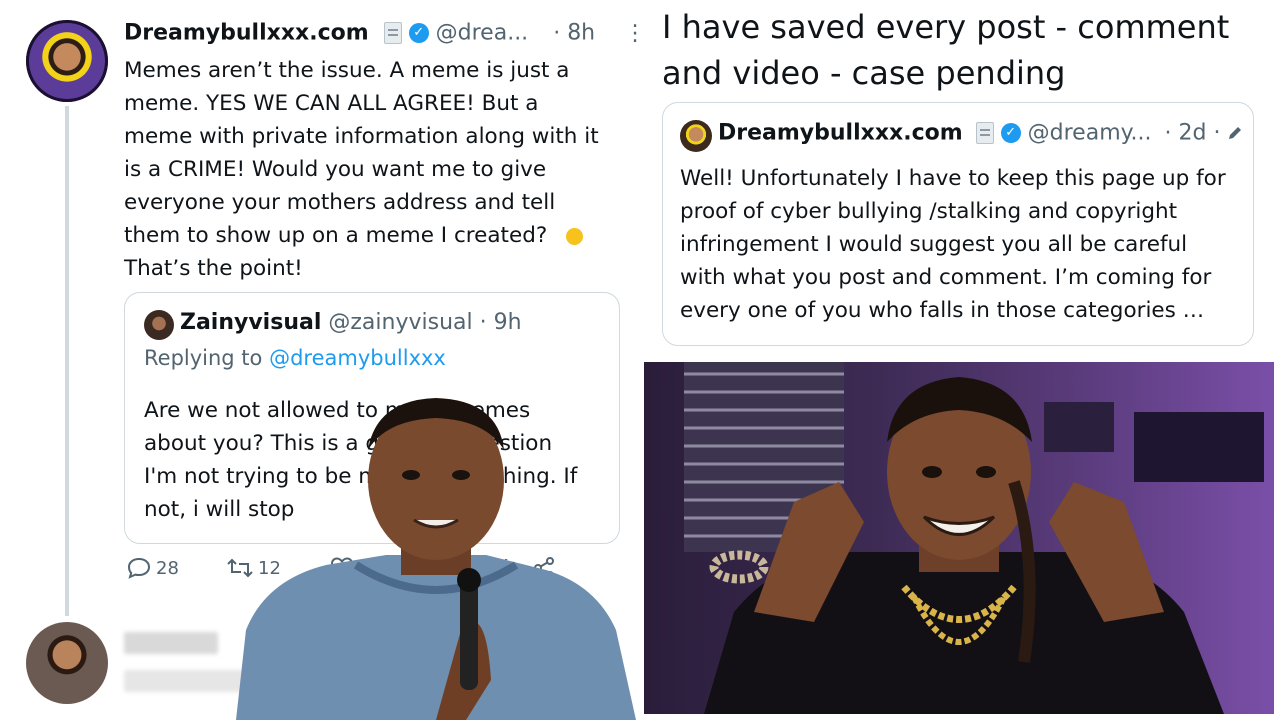  I want to click on reply-button: 28, so click(152, 568).